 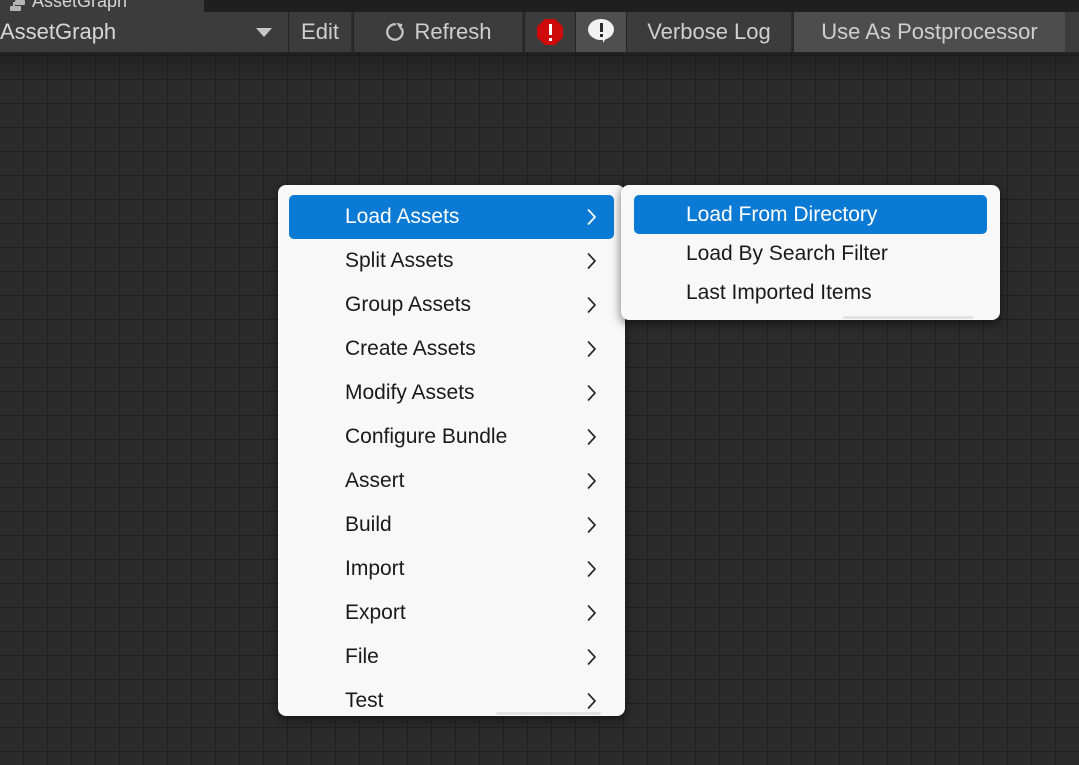 I want to click on edit-button-label: Edit, so click(x=320, y=31).